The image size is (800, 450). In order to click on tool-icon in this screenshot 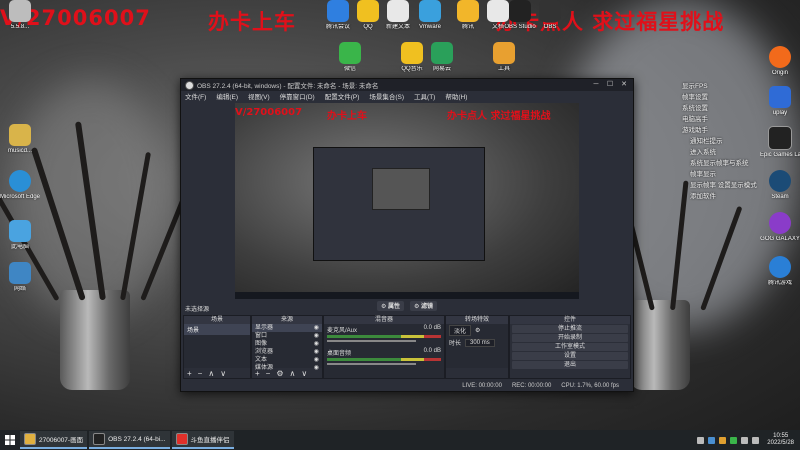, I will do `click(504, 53)`.